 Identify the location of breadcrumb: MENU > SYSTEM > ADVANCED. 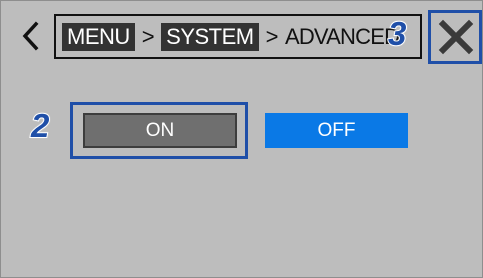
(238, 36).